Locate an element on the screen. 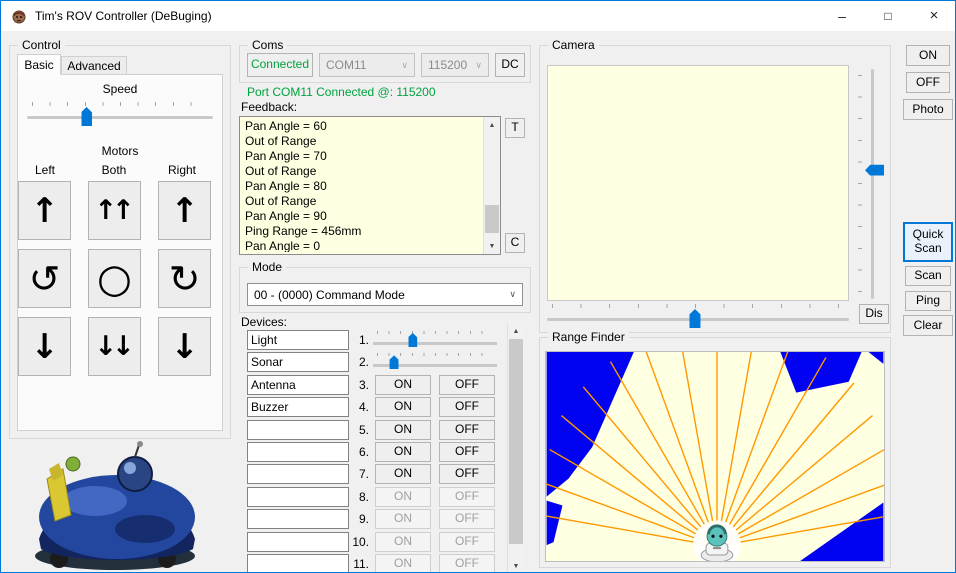 The image size is (956, 573). camera-tilt-track is located at coordinates (872, 184).